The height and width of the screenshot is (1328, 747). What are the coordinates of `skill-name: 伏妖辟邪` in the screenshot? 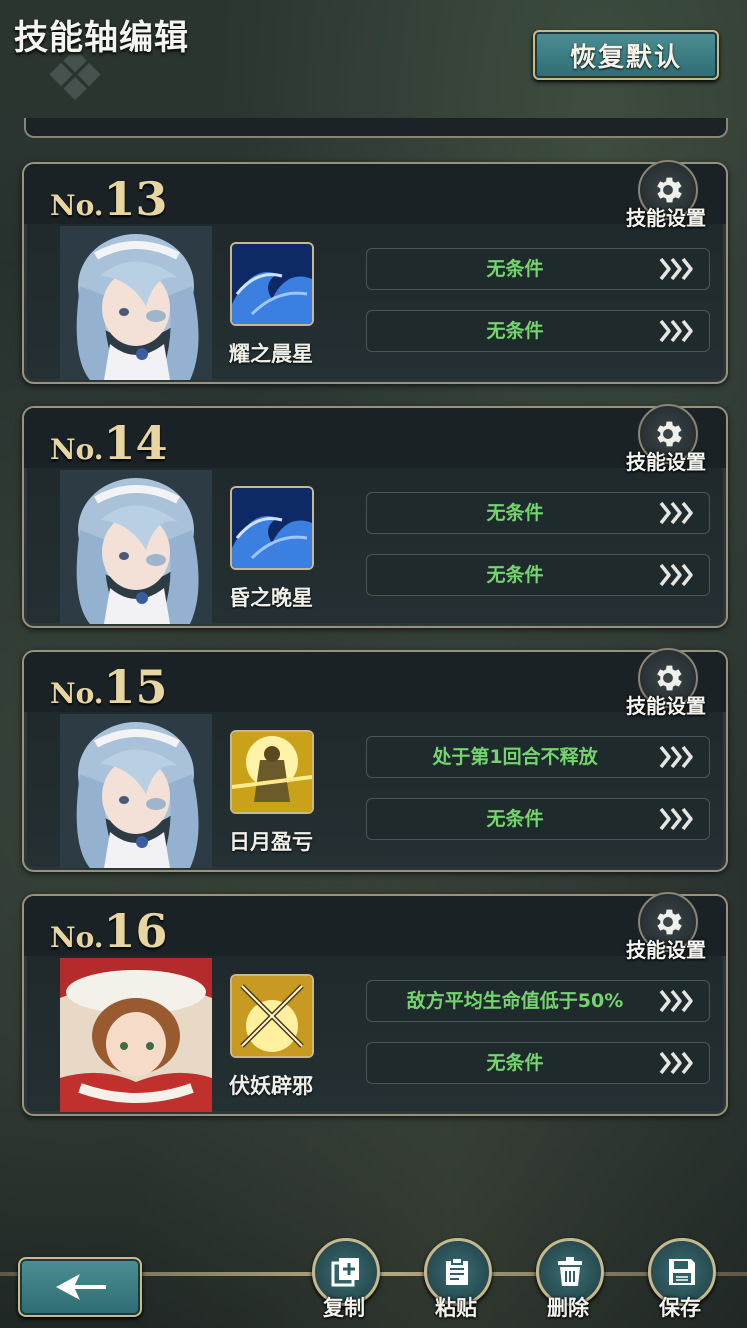 It's located at (271, 1086).